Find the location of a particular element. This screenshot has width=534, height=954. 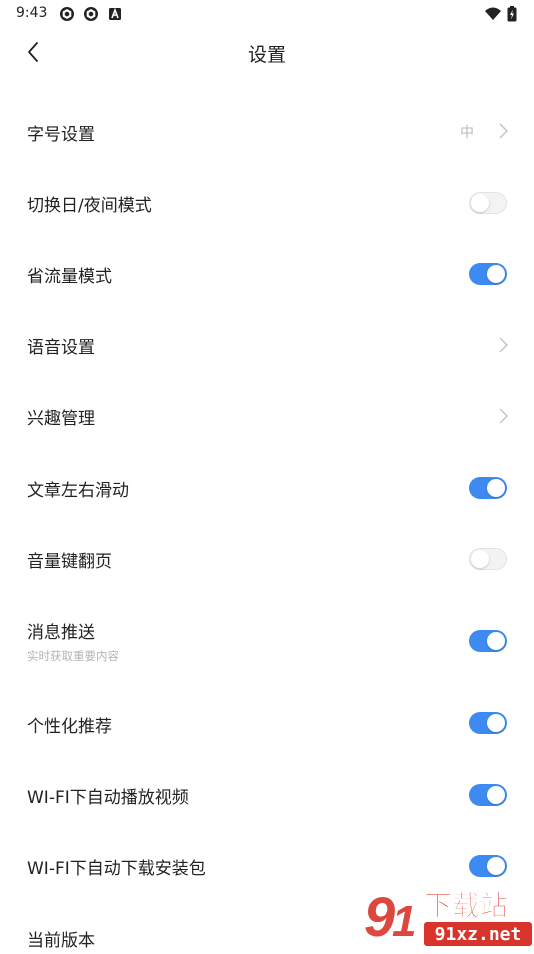

nav-header: 设置 is located at coordinates (267, 53).